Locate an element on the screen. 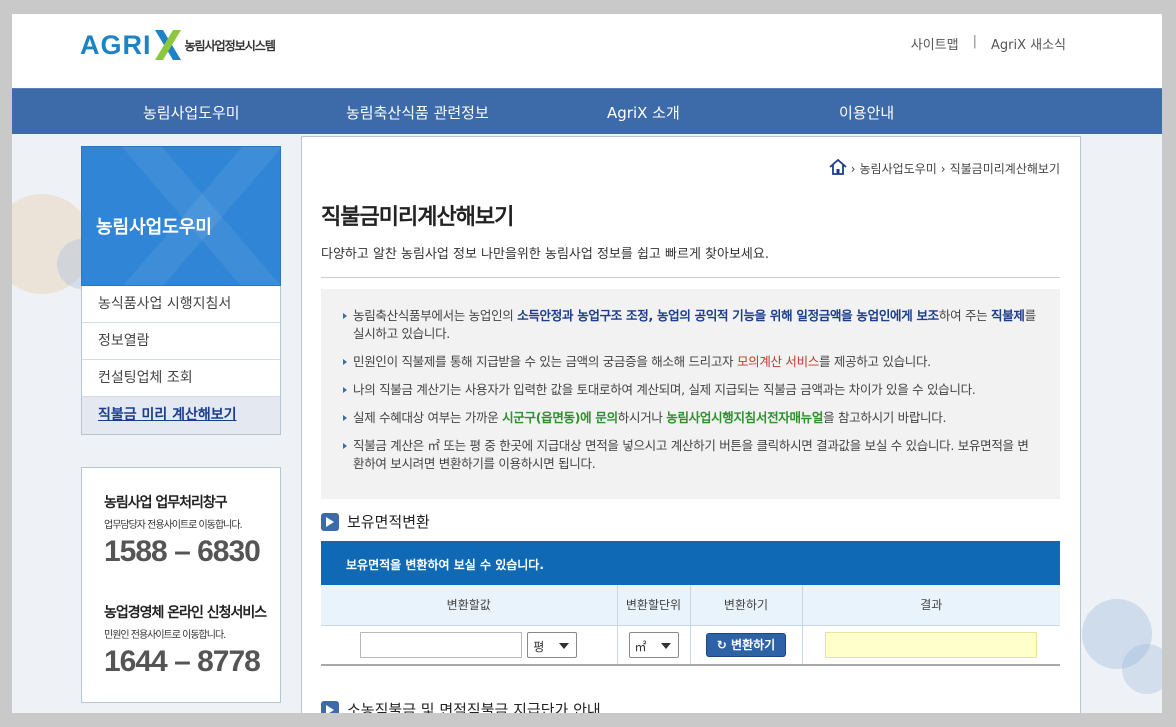 Image resolution: width=1176 pixels, height=727 pixels. banner-sub: 민원인 전용사이트로 이동합니다. is located at coordinates (165, 635).